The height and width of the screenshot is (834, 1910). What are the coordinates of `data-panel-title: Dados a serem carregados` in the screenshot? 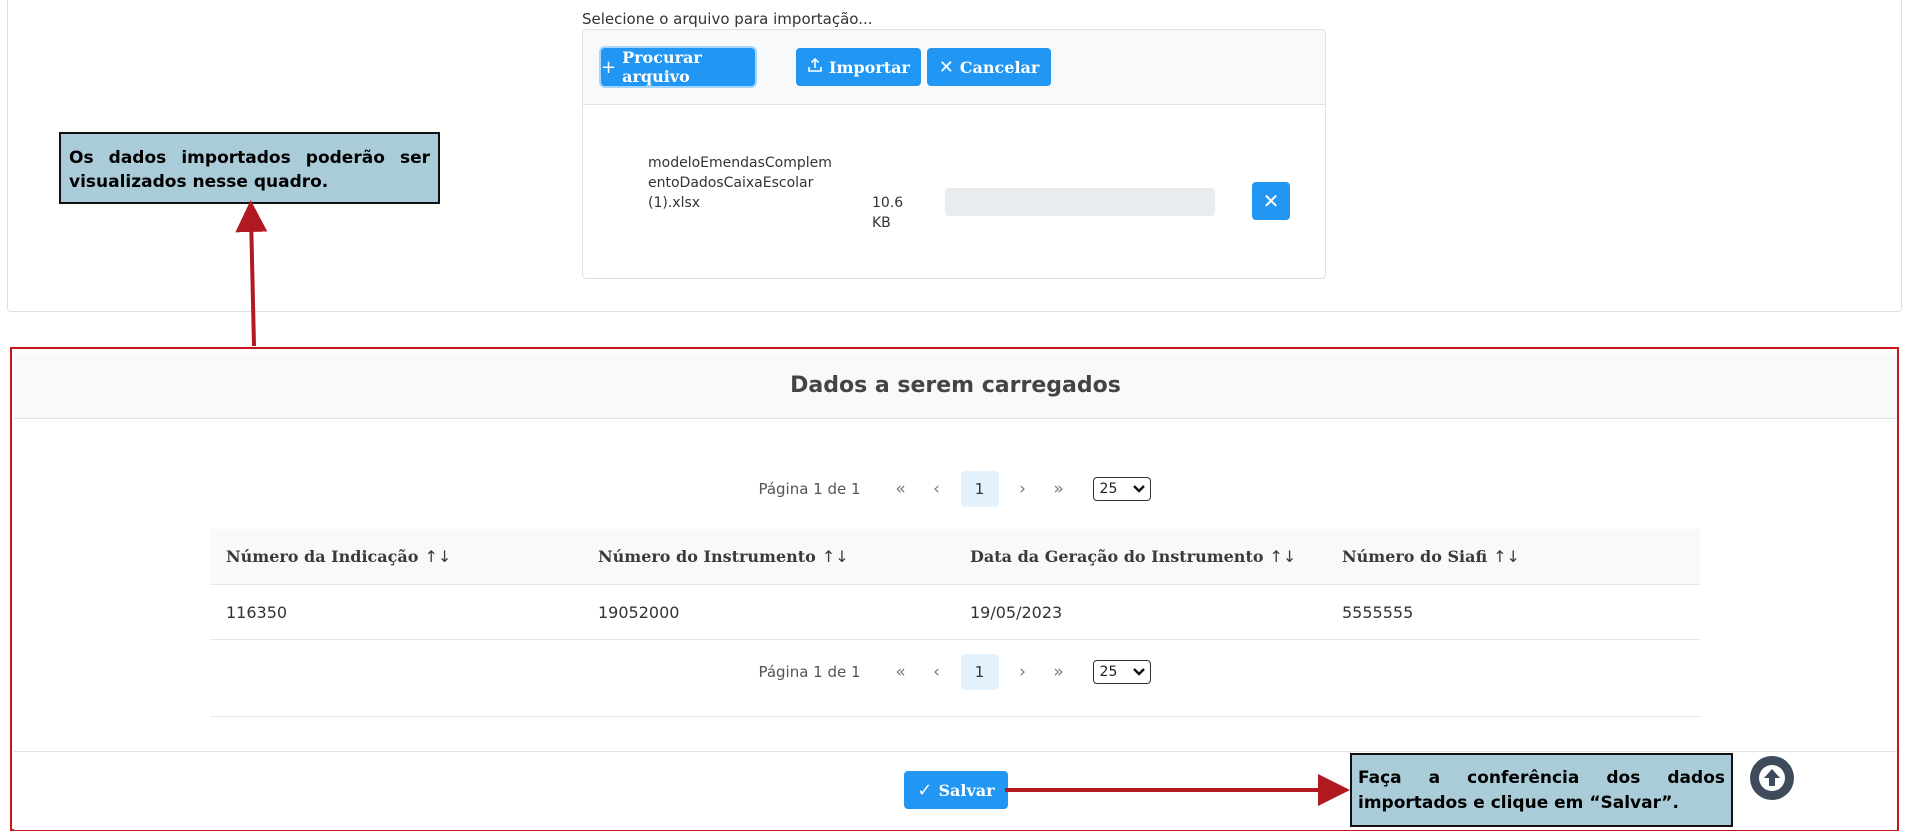 It's located at (955, 386).